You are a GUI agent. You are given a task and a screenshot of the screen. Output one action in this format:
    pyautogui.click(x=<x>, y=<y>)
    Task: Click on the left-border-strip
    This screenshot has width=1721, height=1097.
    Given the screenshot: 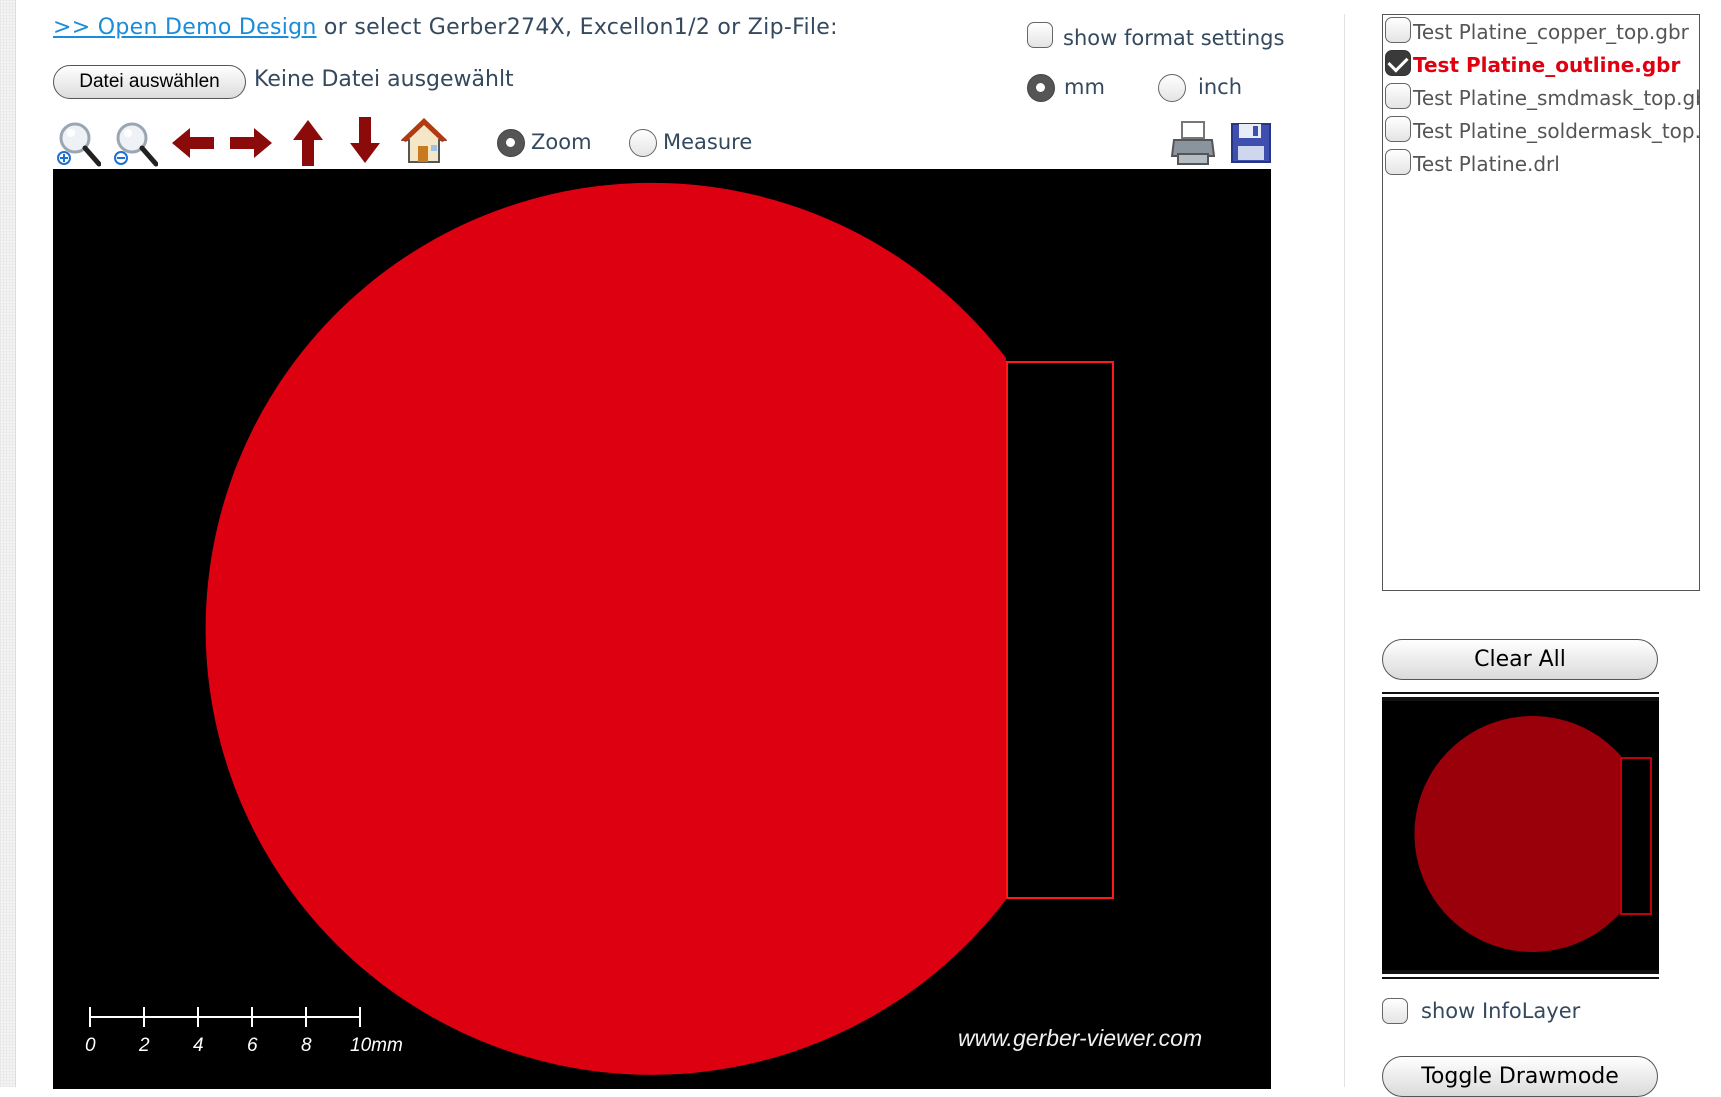 What is the action you would take?
    pyautogui.click(x=8, y=543)
    